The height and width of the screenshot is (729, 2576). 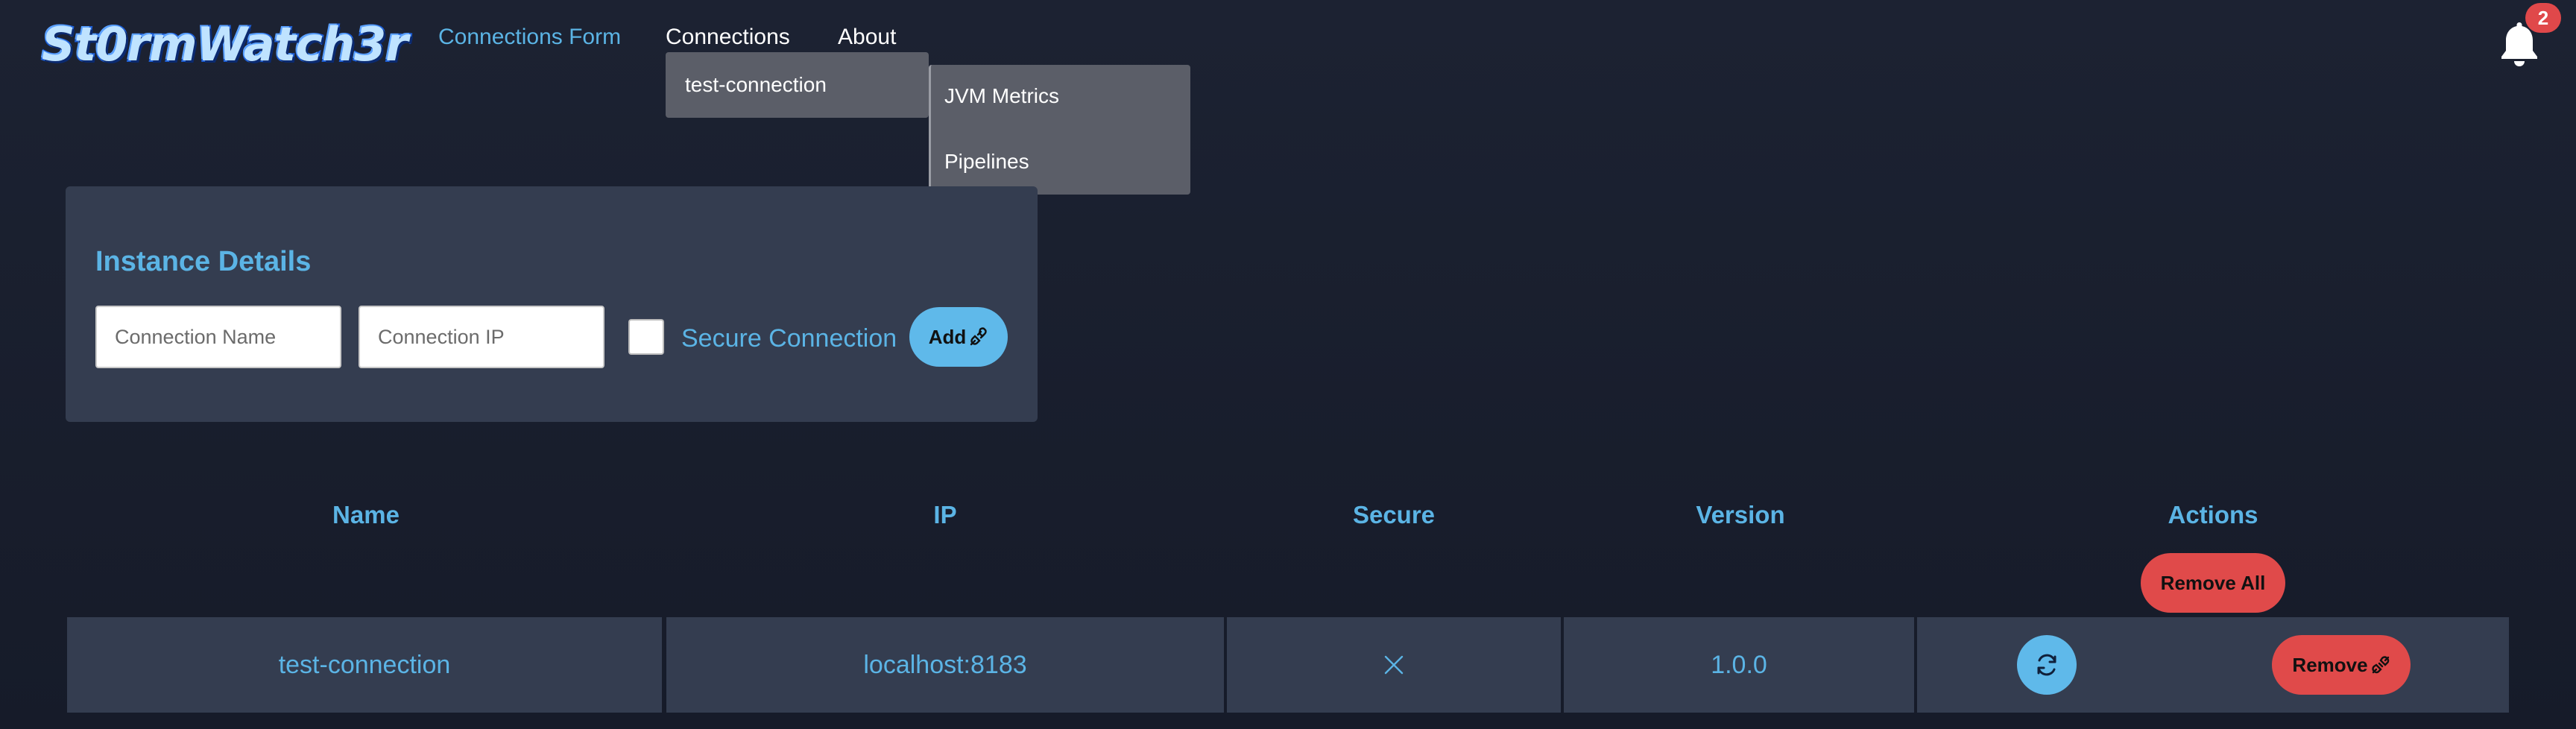 I want to click on app-logo: St0rmWatch3r, so click(x=225, y=45).